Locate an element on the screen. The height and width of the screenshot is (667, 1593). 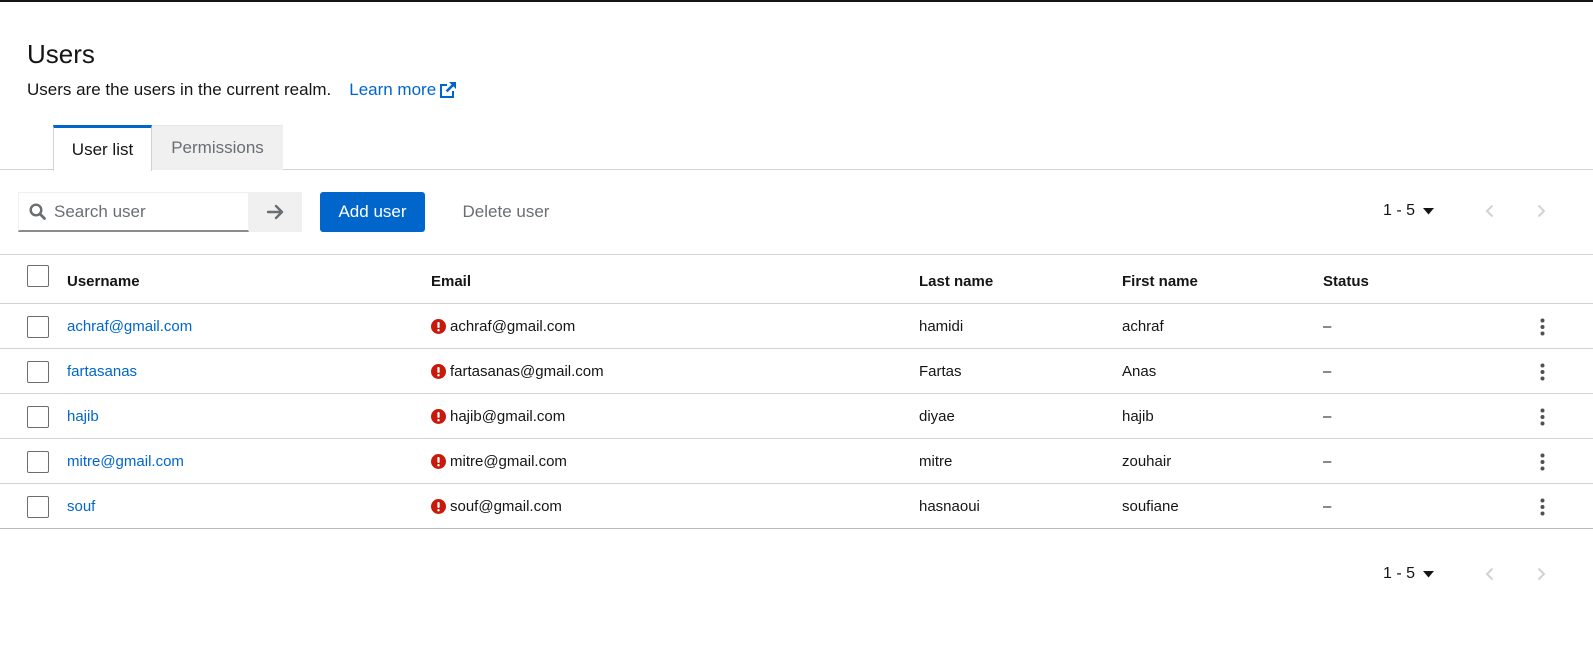
table-row: souf souf@gmail.com hasnaoui soufiane – is located at coordinates (796, 506).